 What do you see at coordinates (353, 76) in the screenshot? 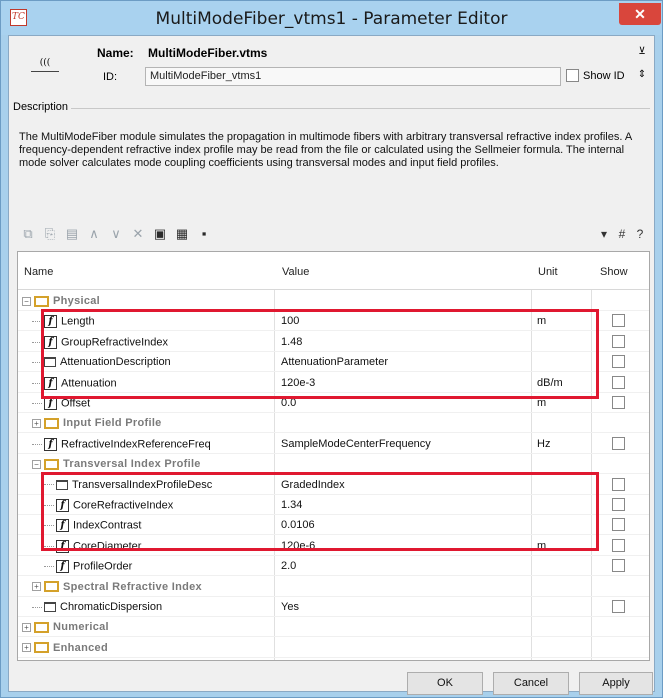
I see `id-field: MultiModeFiber_vtms1` at bounding box center [353, 76].